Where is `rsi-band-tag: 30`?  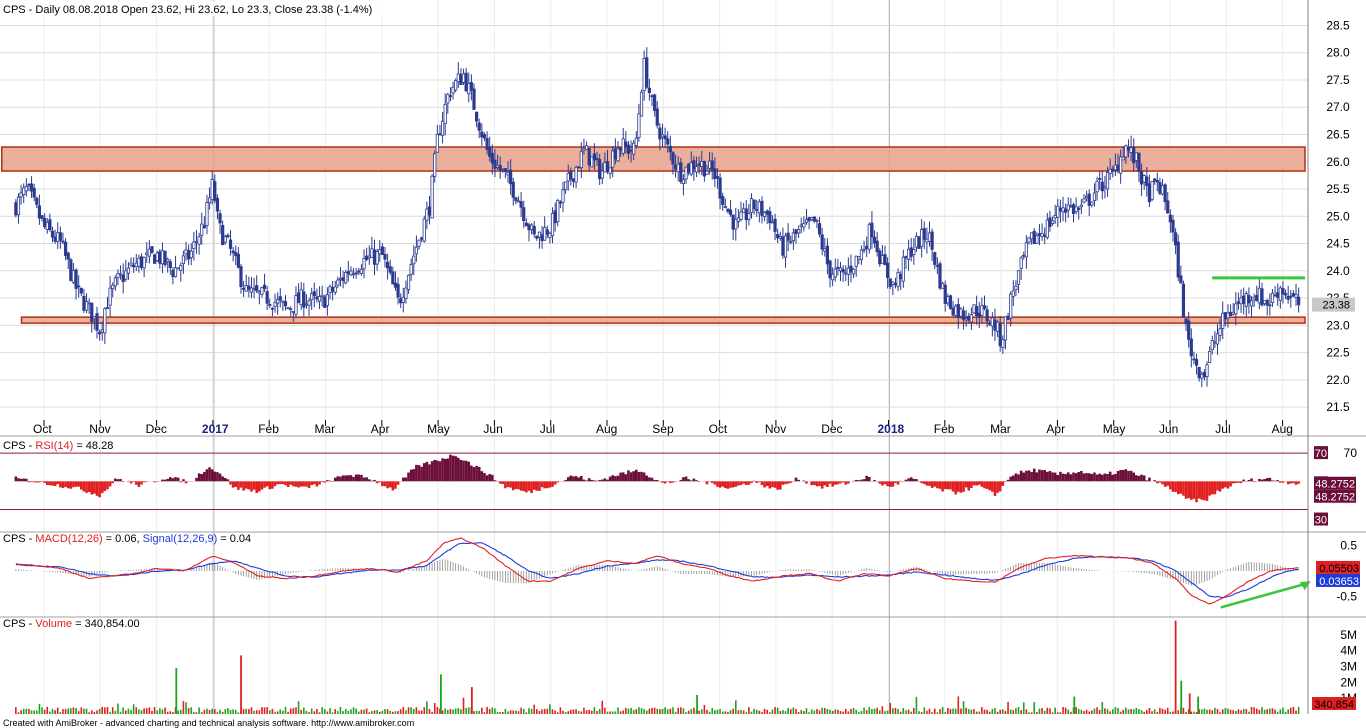 rsi-band-tag: 30 is located at coordinates (1321, 521).